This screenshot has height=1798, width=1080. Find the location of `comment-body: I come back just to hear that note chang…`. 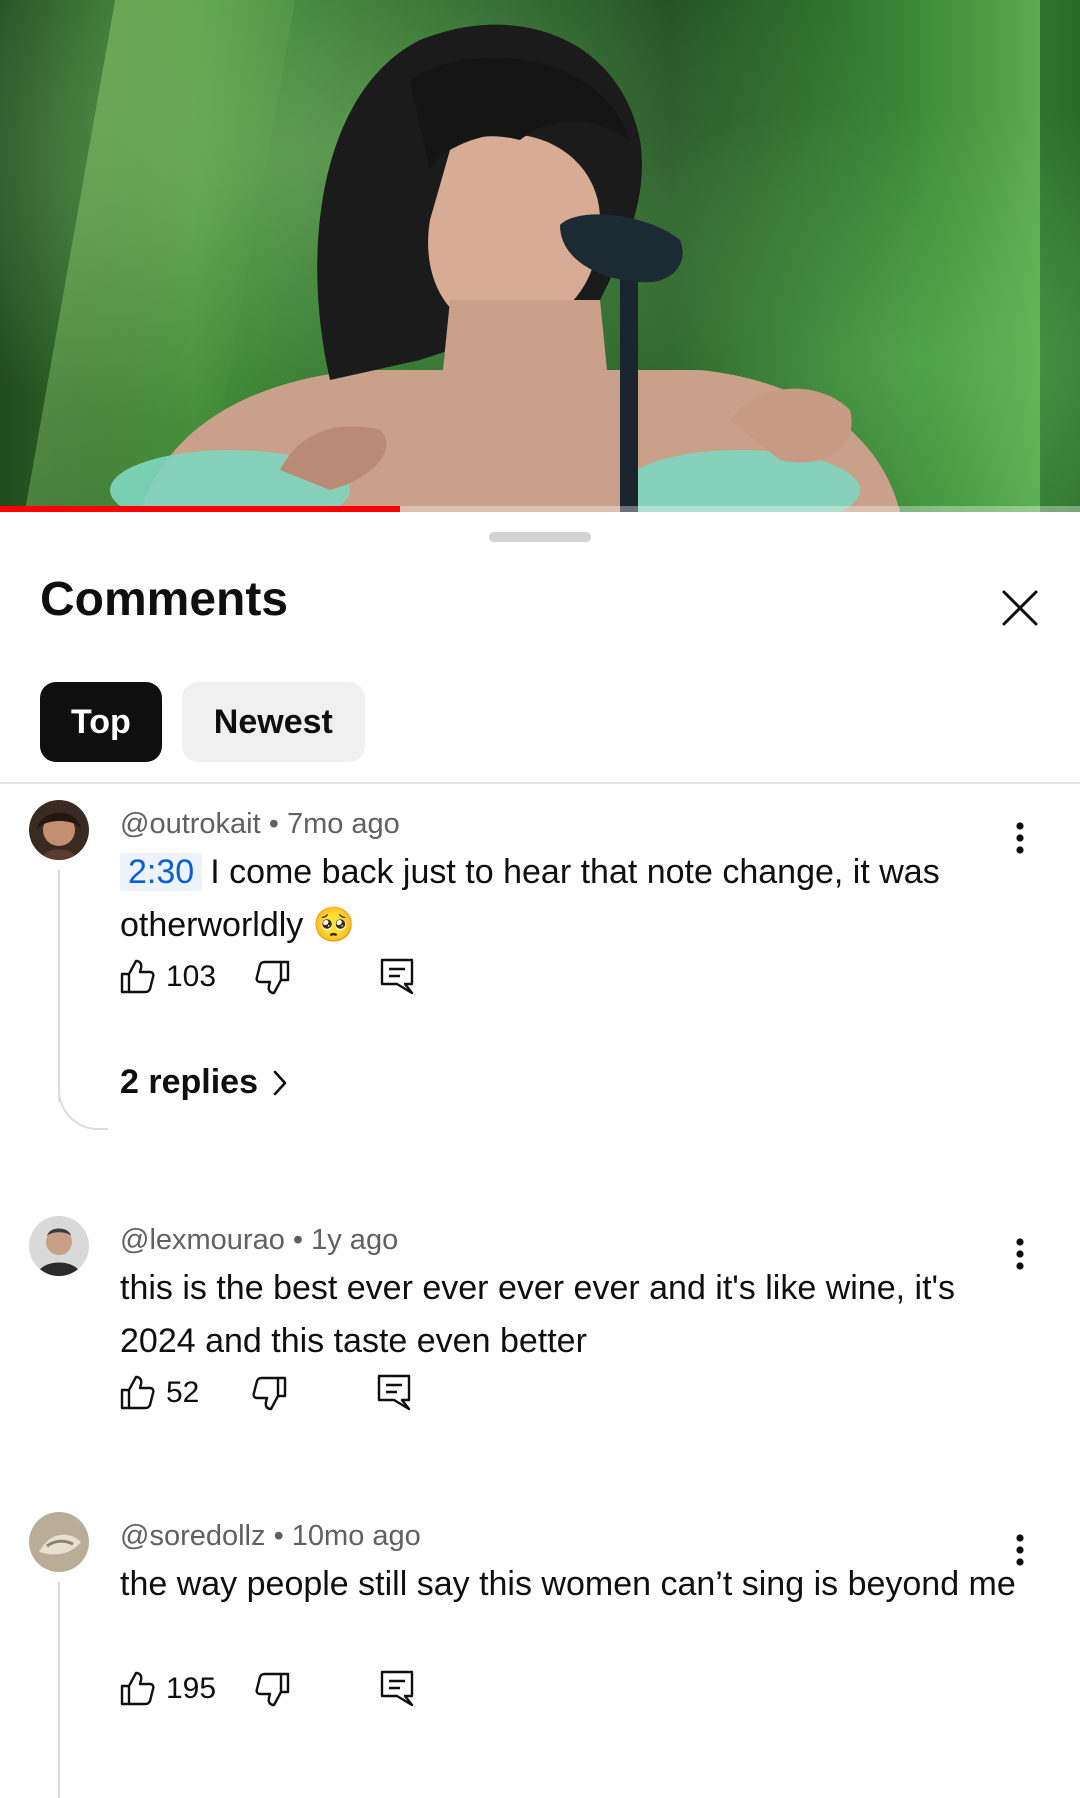

comment-body: I come back just to hear that note chang… is located at coordinates (530, 898).